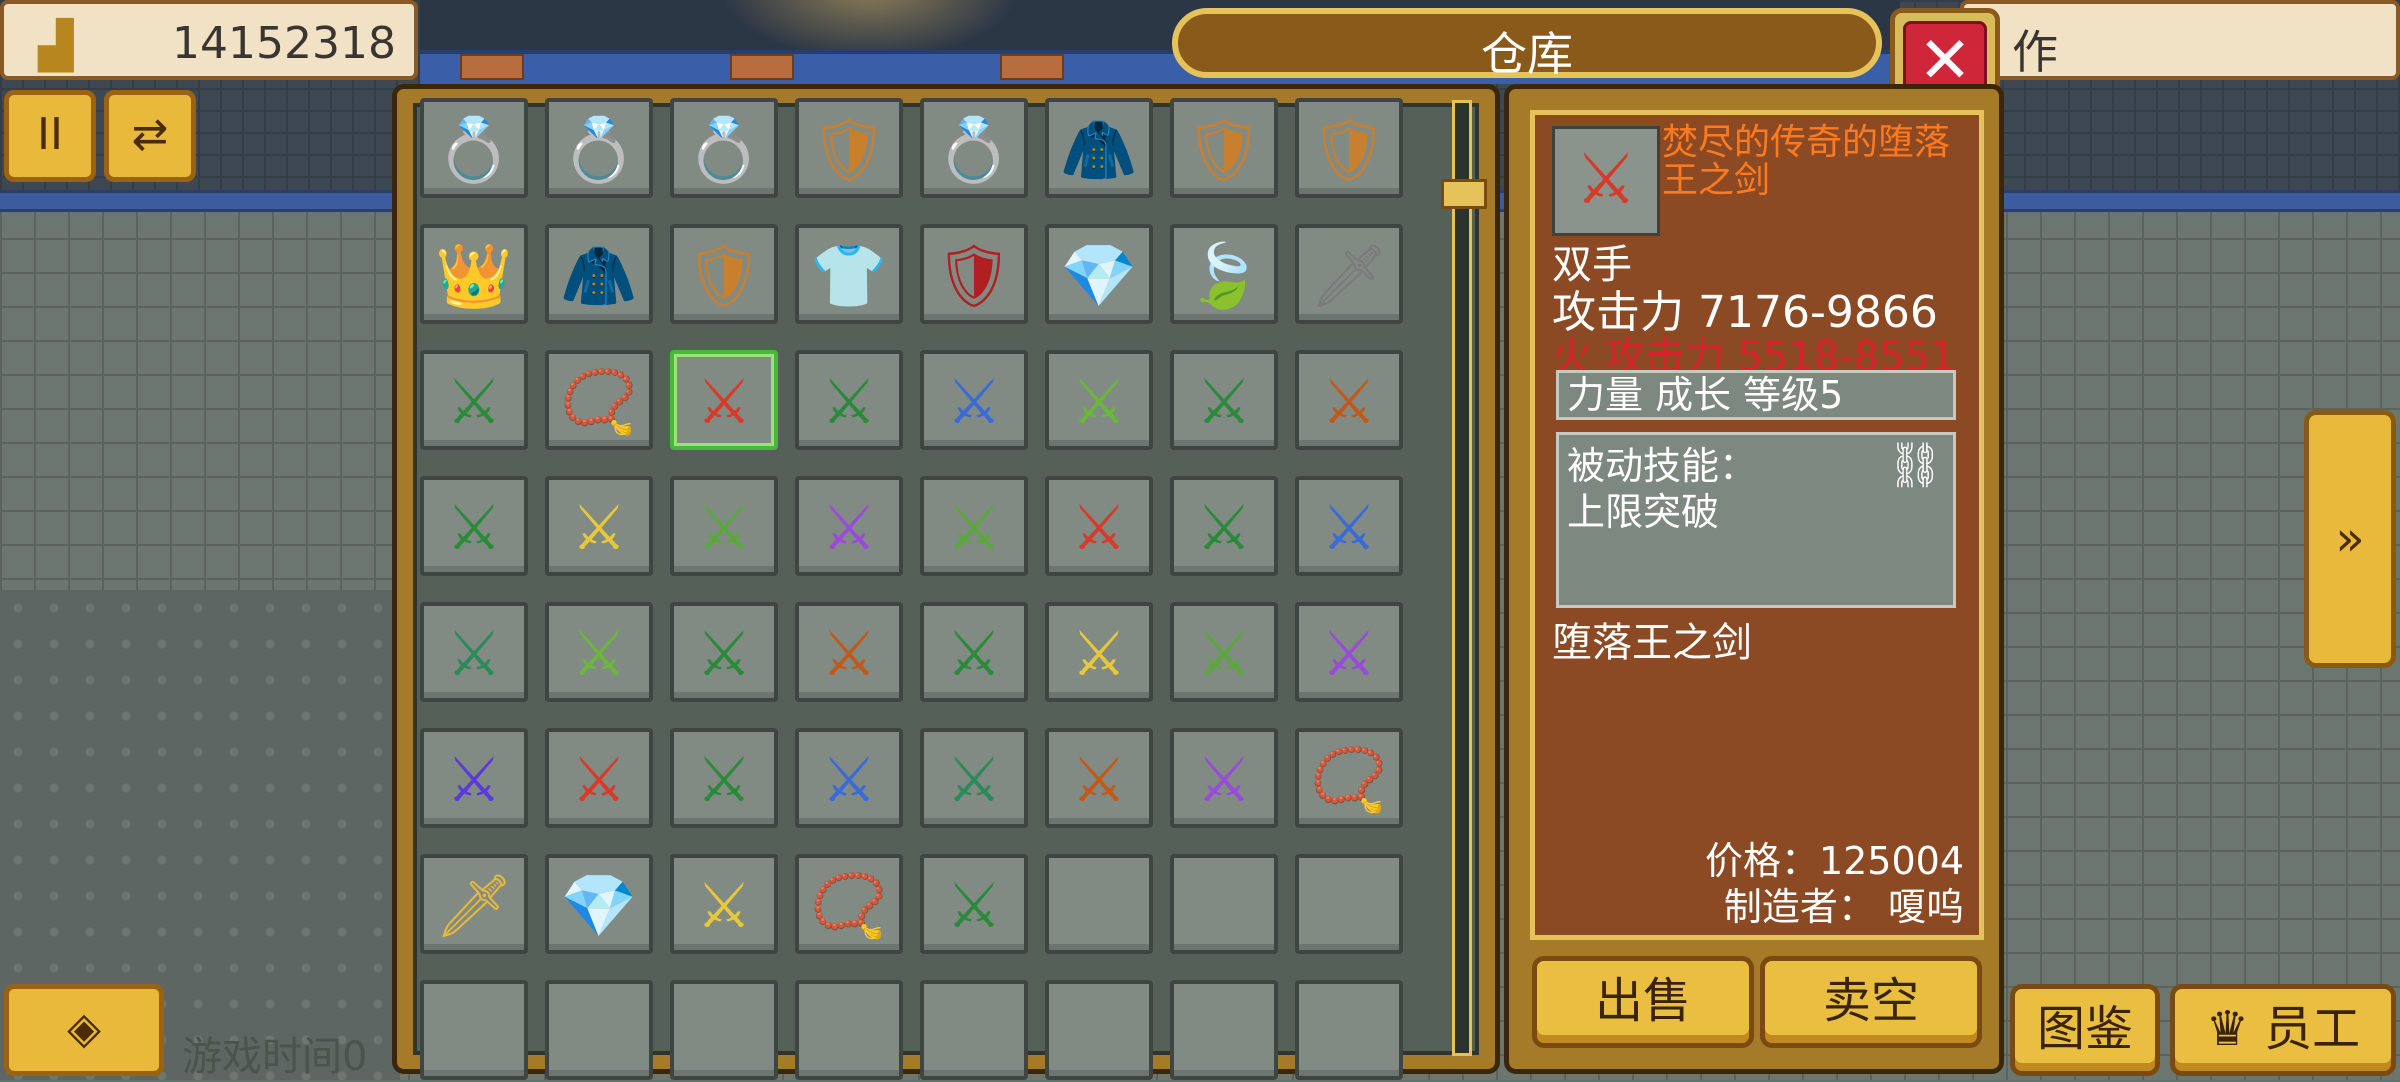 The image size is (2400, 1082). I want to click on sword-blue-icon: ⚔, so click(974, 401).